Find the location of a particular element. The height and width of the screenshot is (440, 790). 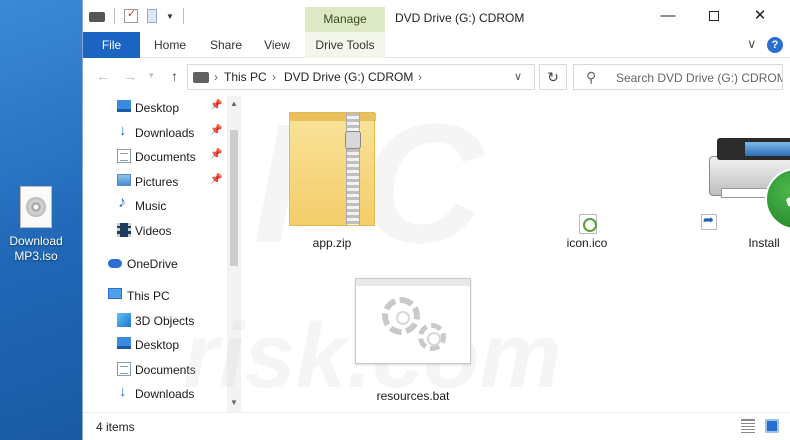

batch-file-icon is located at coordinates (413, 321).